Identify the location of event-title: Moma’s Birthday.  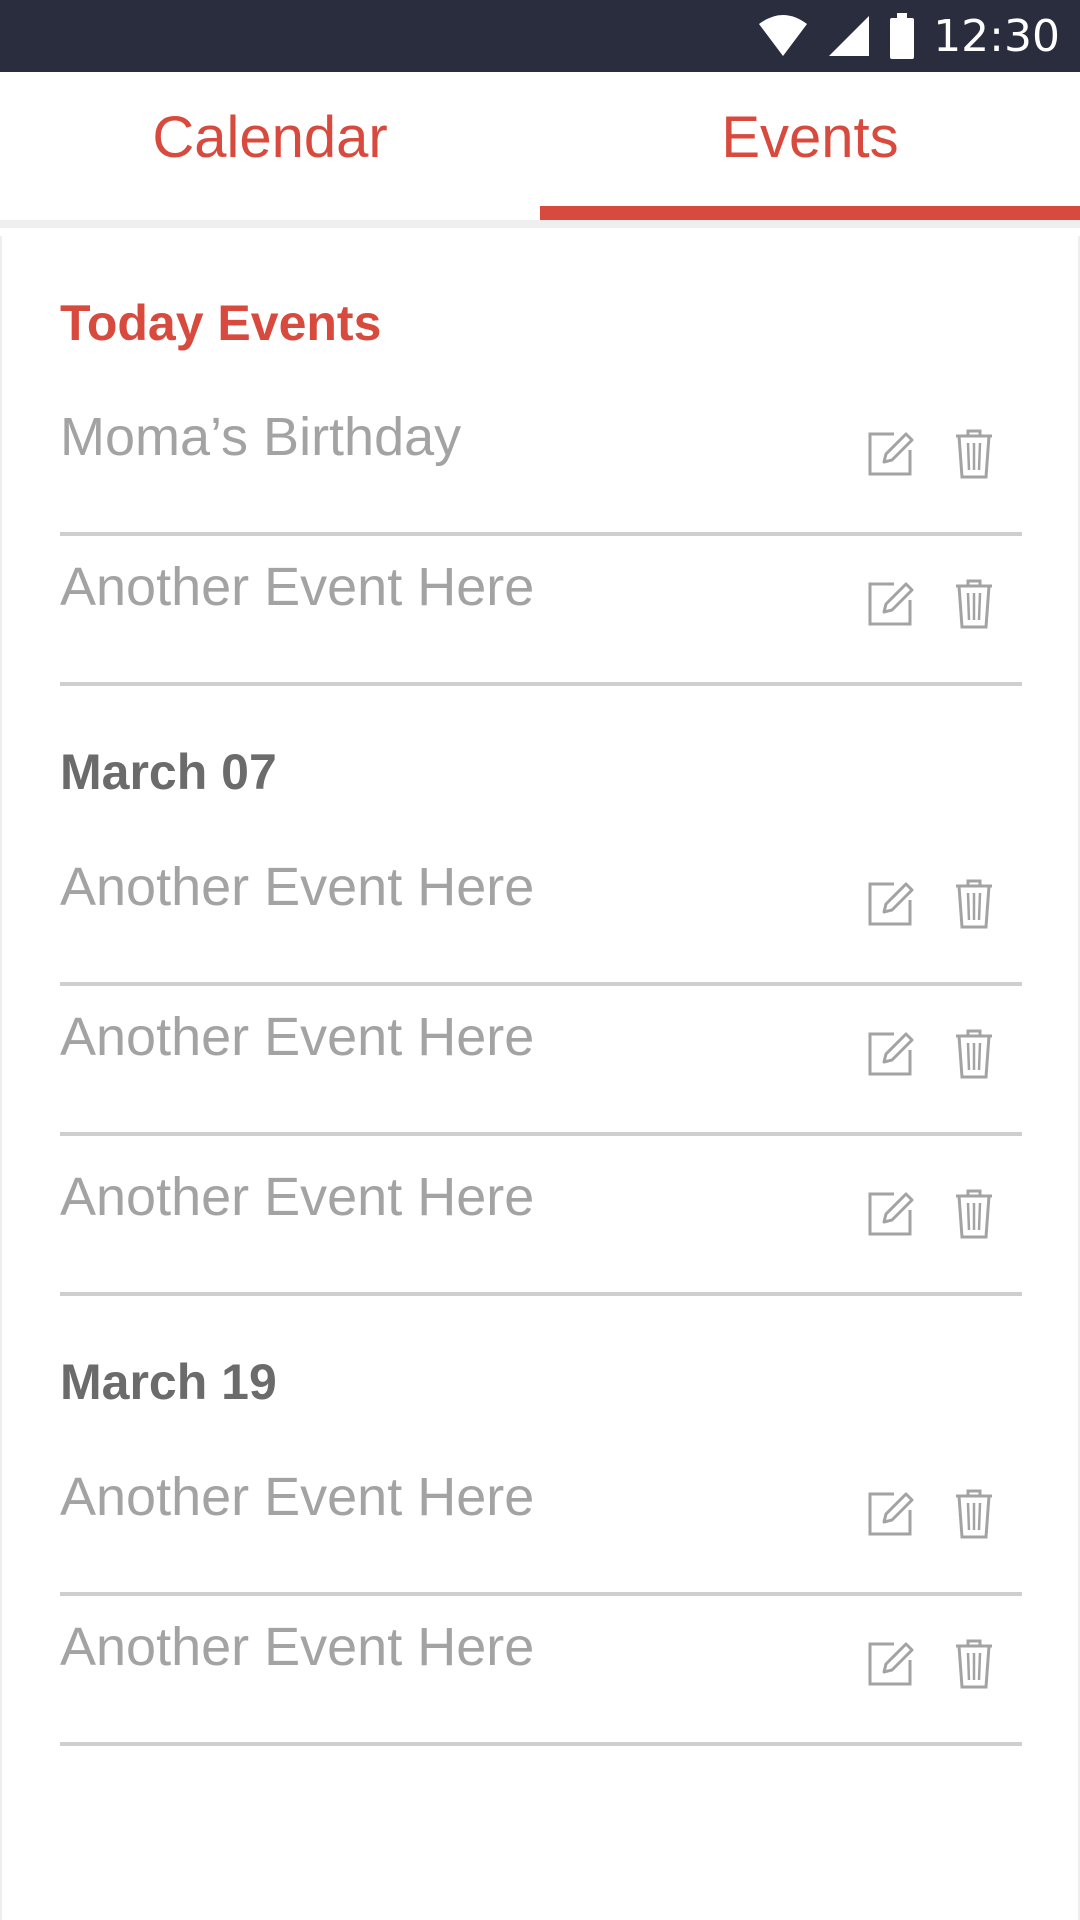
(261, 437).